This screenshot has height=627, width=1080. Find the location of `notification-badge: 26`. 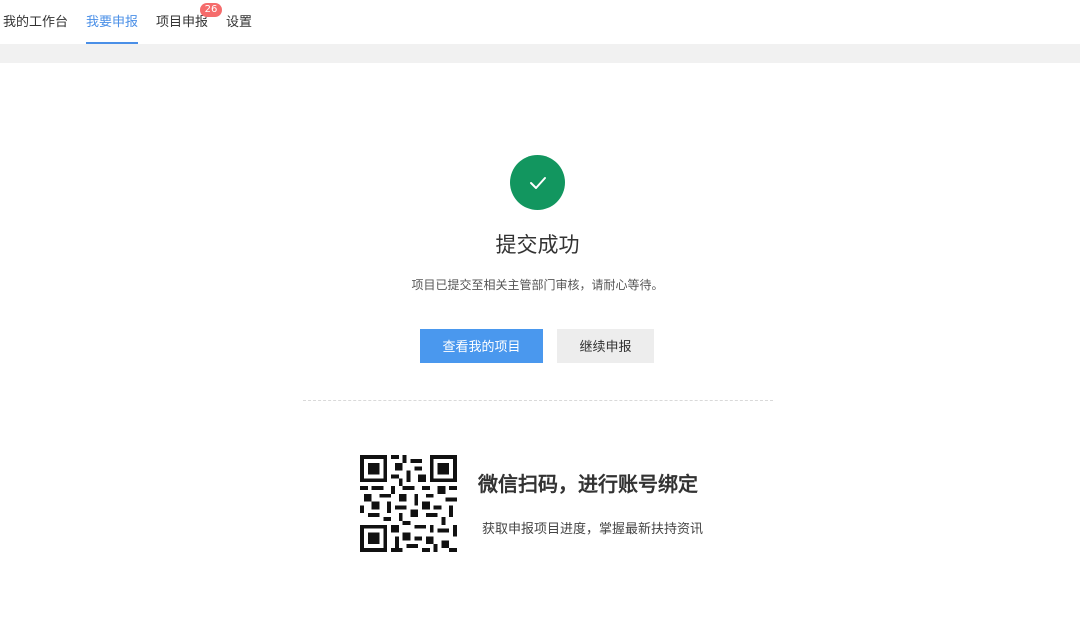

notification-badge: 26 is located at coordinates (211, 10).